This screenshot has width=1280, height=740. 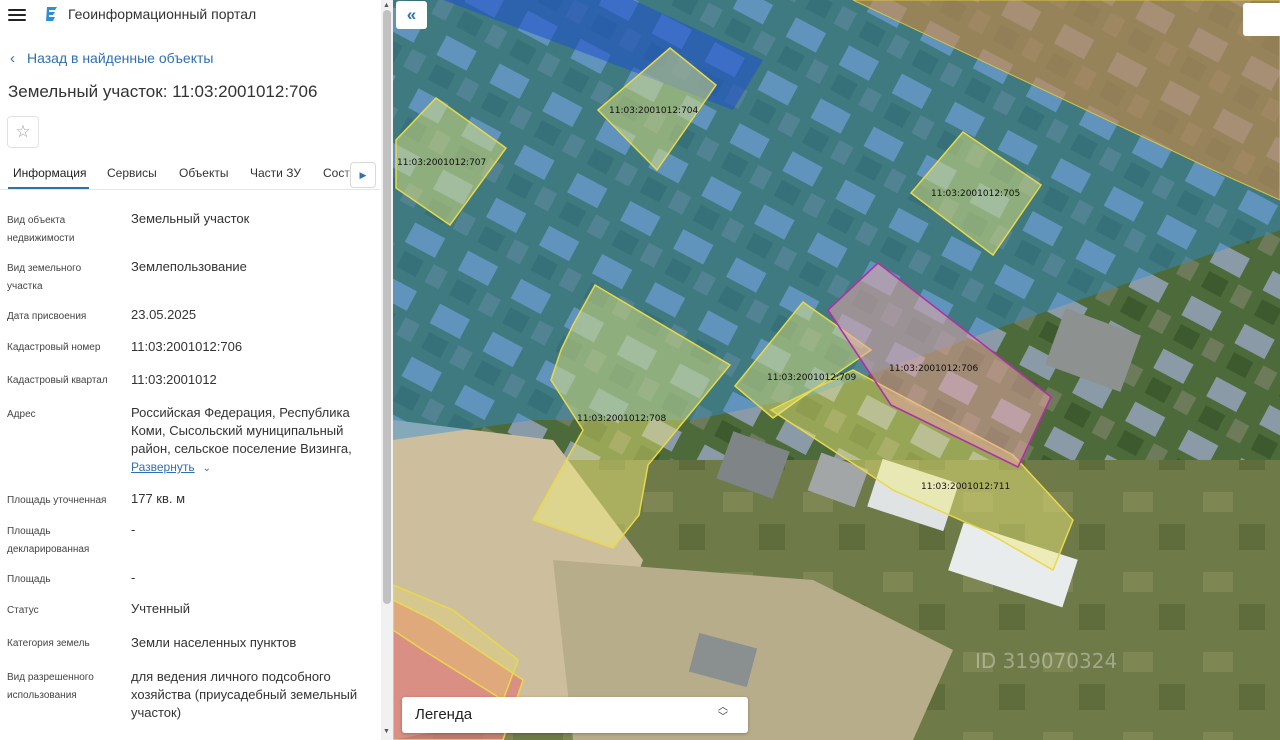 I want to click on detail-label-area-specified: Площадь уточненная, so click(x=57, y=500).